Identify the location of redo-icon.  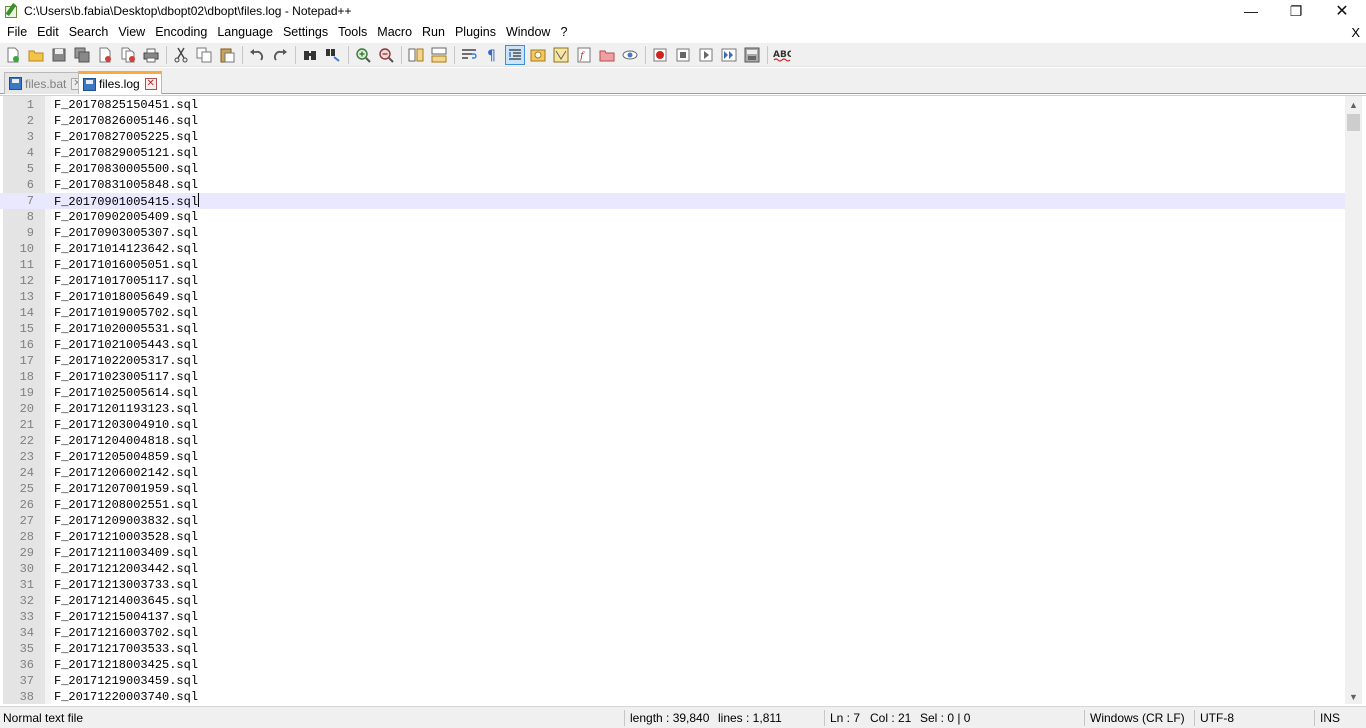
(280, 55).